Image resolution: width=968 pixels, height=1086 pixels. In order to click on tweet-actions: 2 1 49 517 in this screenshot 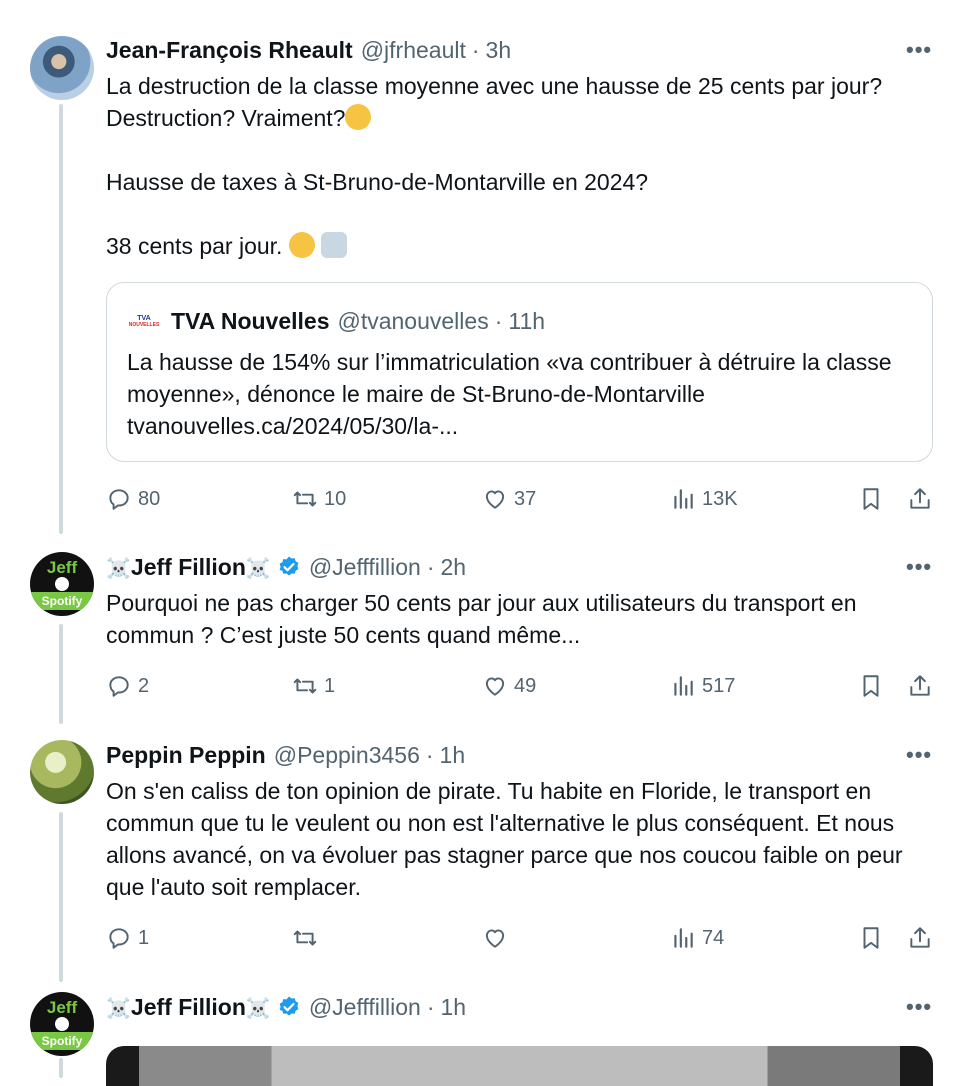, I will do `click(521, 686)`.